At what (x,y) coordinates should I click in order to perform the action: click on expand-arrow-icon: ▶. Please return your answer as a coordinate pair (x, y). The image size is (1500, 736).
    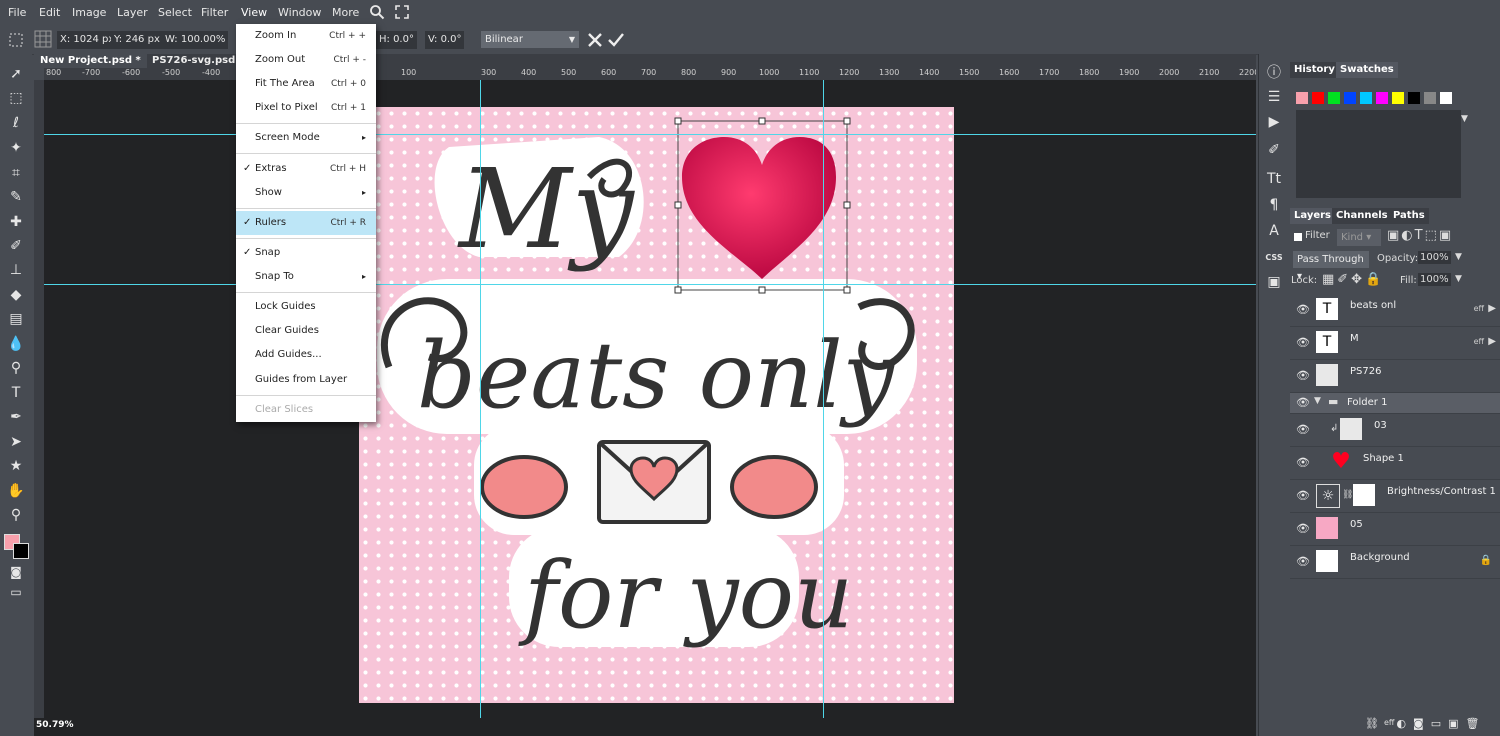
    Looking at the image, I should click on (1492, 308).